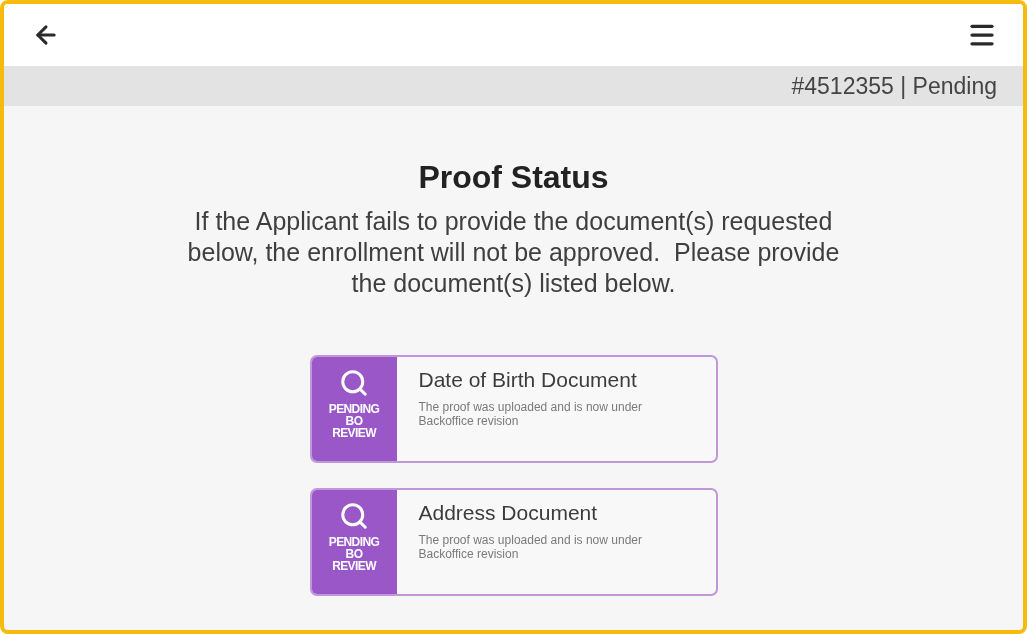 Image resolution: width=1027 pixels, height=634 pixels. I want to click on proof-card: PENDING BO REVIEW Date of Birth Document The proof was uploaded and is now under Backoffice revision, so click(513, 409).